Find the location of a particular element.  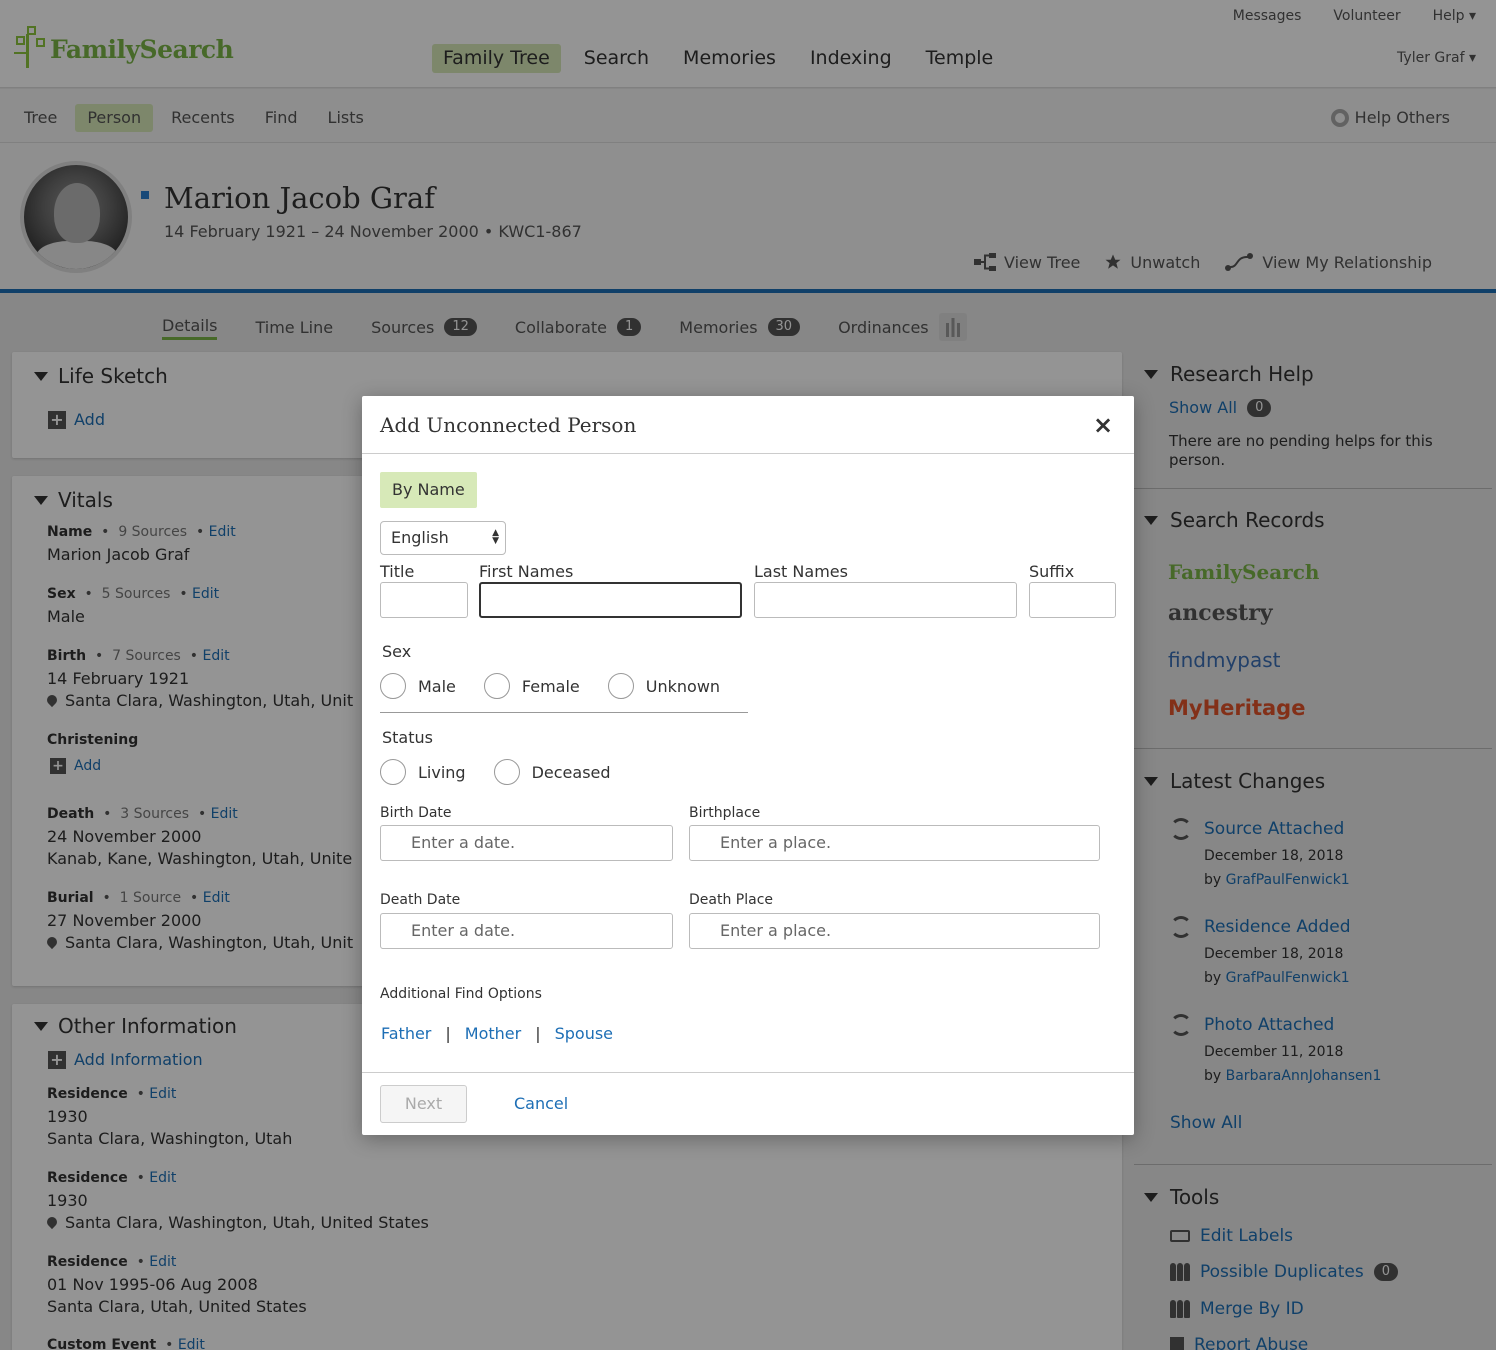

dialog-title: Add Unconnected Person is located at coordinates (508, 425).